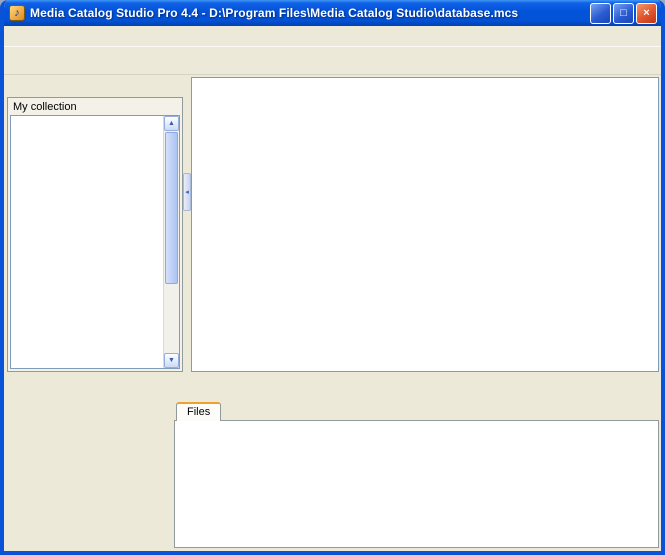 This screenshot has height=555, width=665. Describe the element at coordinates (646, 13) in the screenshot. I see `close-button: ×` at that location.